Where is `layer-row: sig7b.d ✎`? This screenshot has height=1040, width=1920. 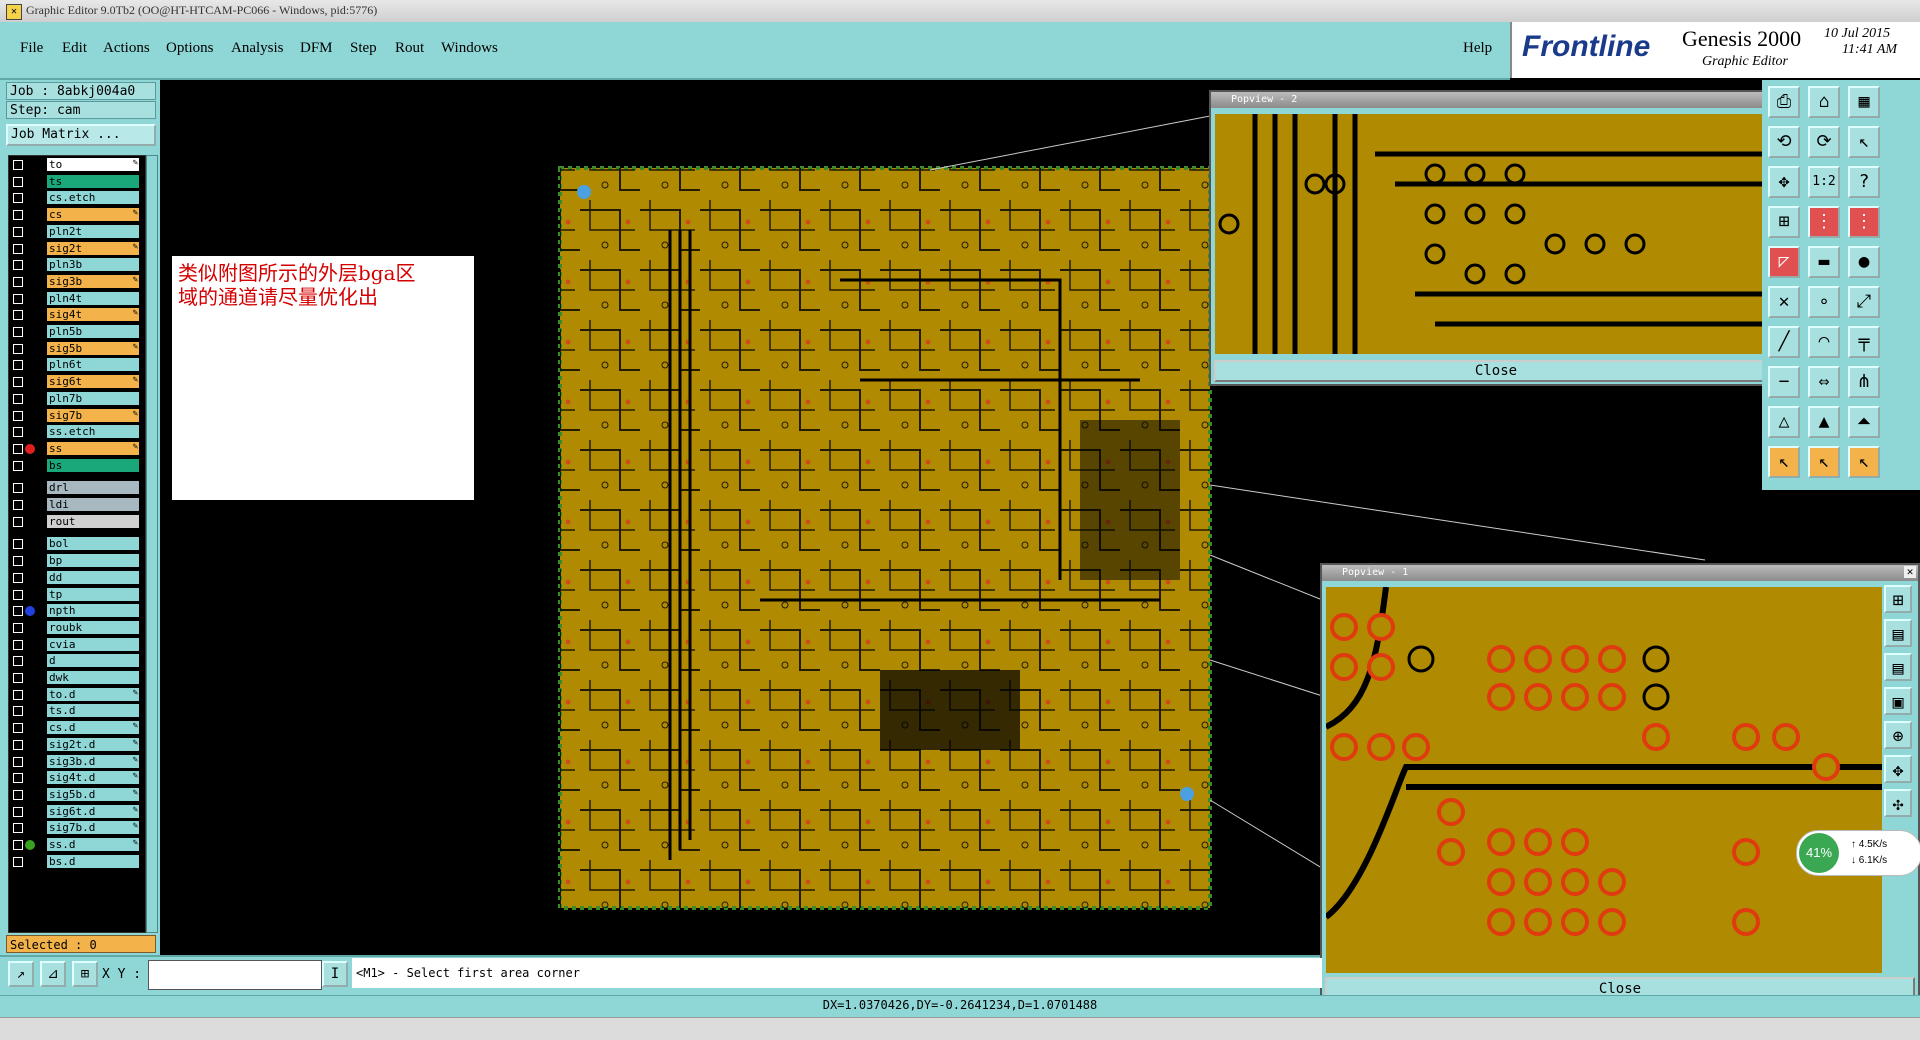 layer-row: sig7b.d ✎ is located at coordinates (76, 828).